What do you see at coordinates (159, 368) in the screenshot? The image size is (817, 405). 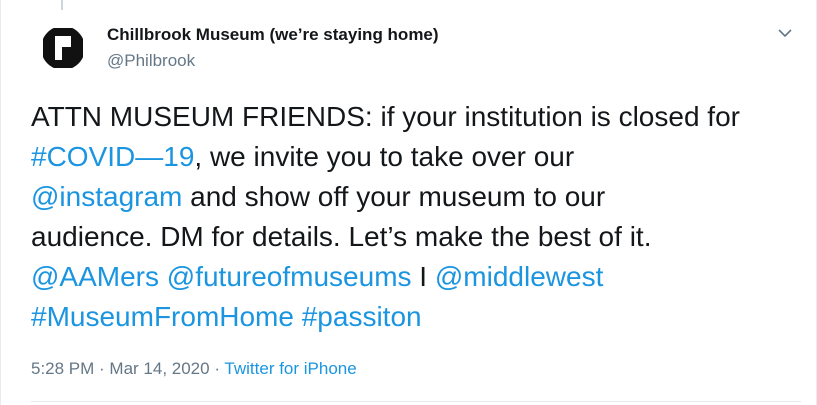 I see `tweet-date: Mar 14, 2020` at bounding box center [159, 368].